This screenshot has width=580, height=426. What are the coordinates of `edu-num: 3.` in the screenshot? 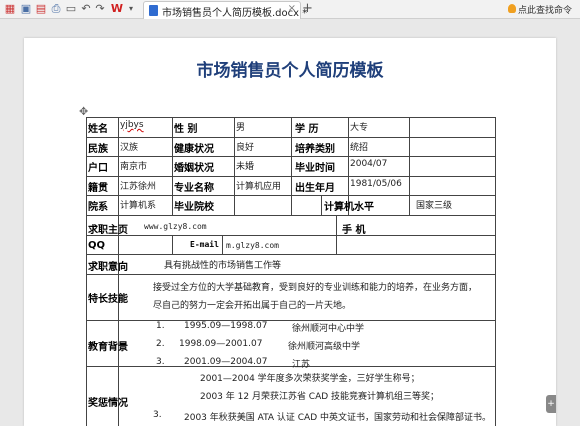 It's located at (160, 362).